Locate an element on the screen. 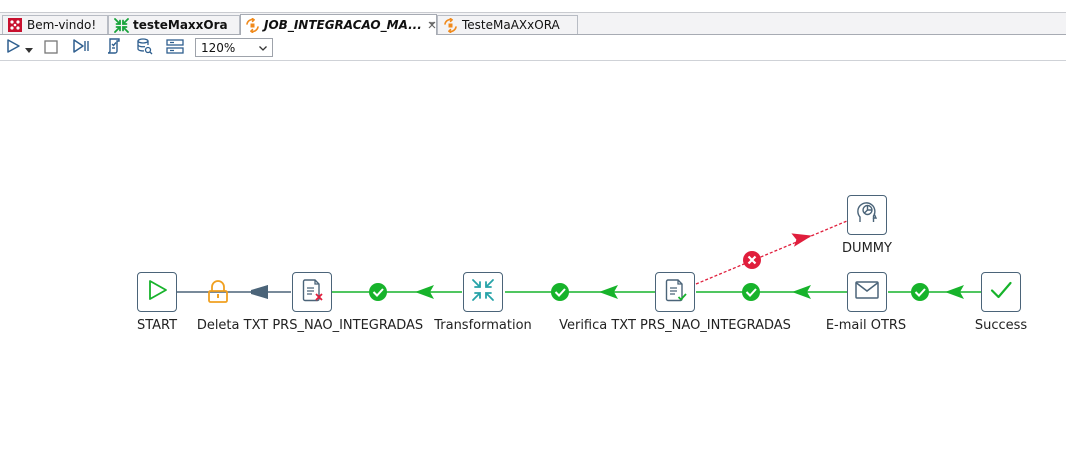 This screenshot has width=1066, height=470. verify-file-icon is located at coordinates (675, 292).